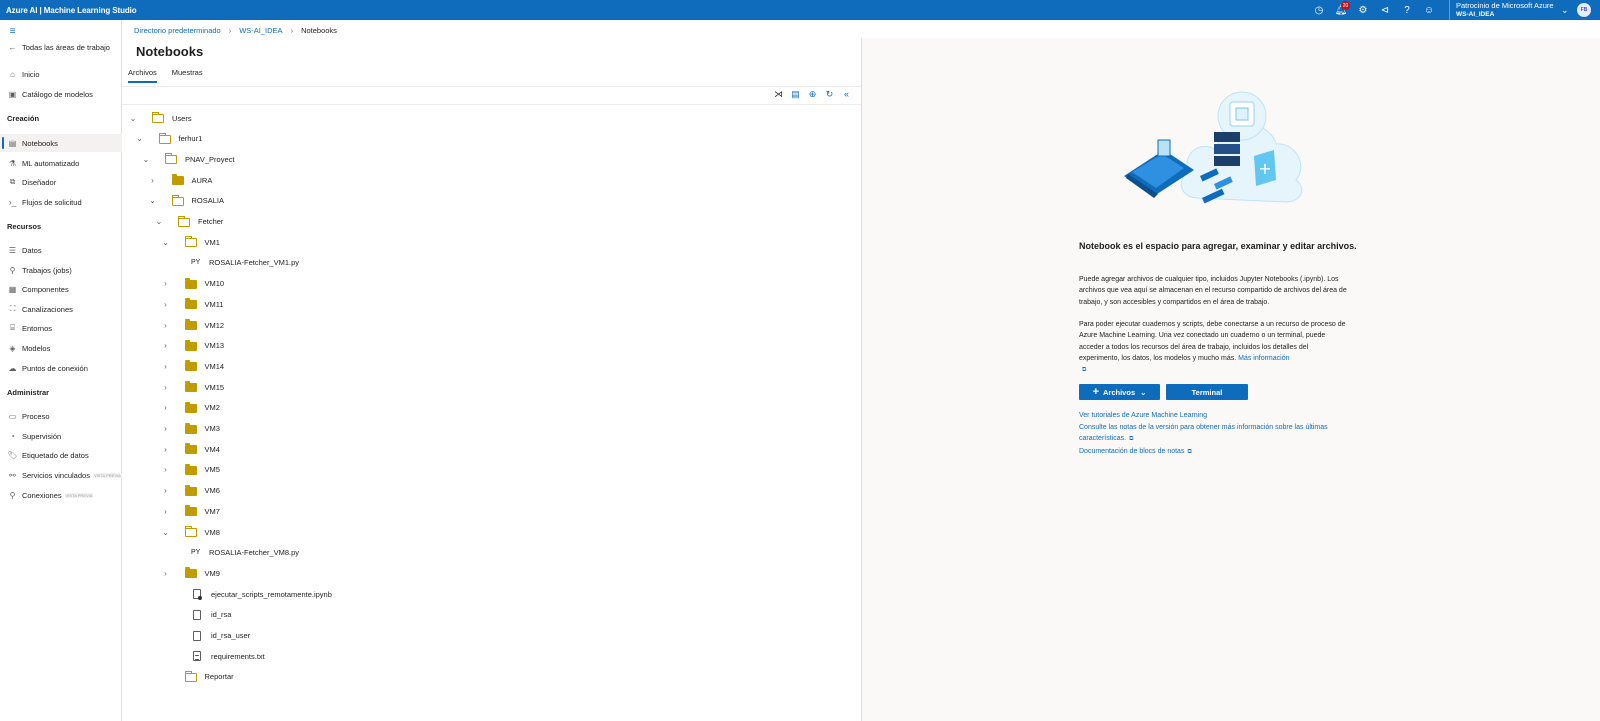 The width and height of the screenshot is (1600, 721). What do you see at coordinates (467, 656) in the screenshot?
I see `tree-file-row: requirements.txt` at bounding box center [467, 656].